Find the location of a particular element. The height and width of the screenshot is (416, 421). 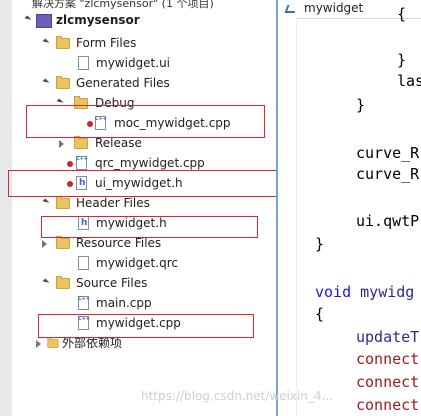

tree-item-generated-files: Generated Files is located at coordinates (135, 83).